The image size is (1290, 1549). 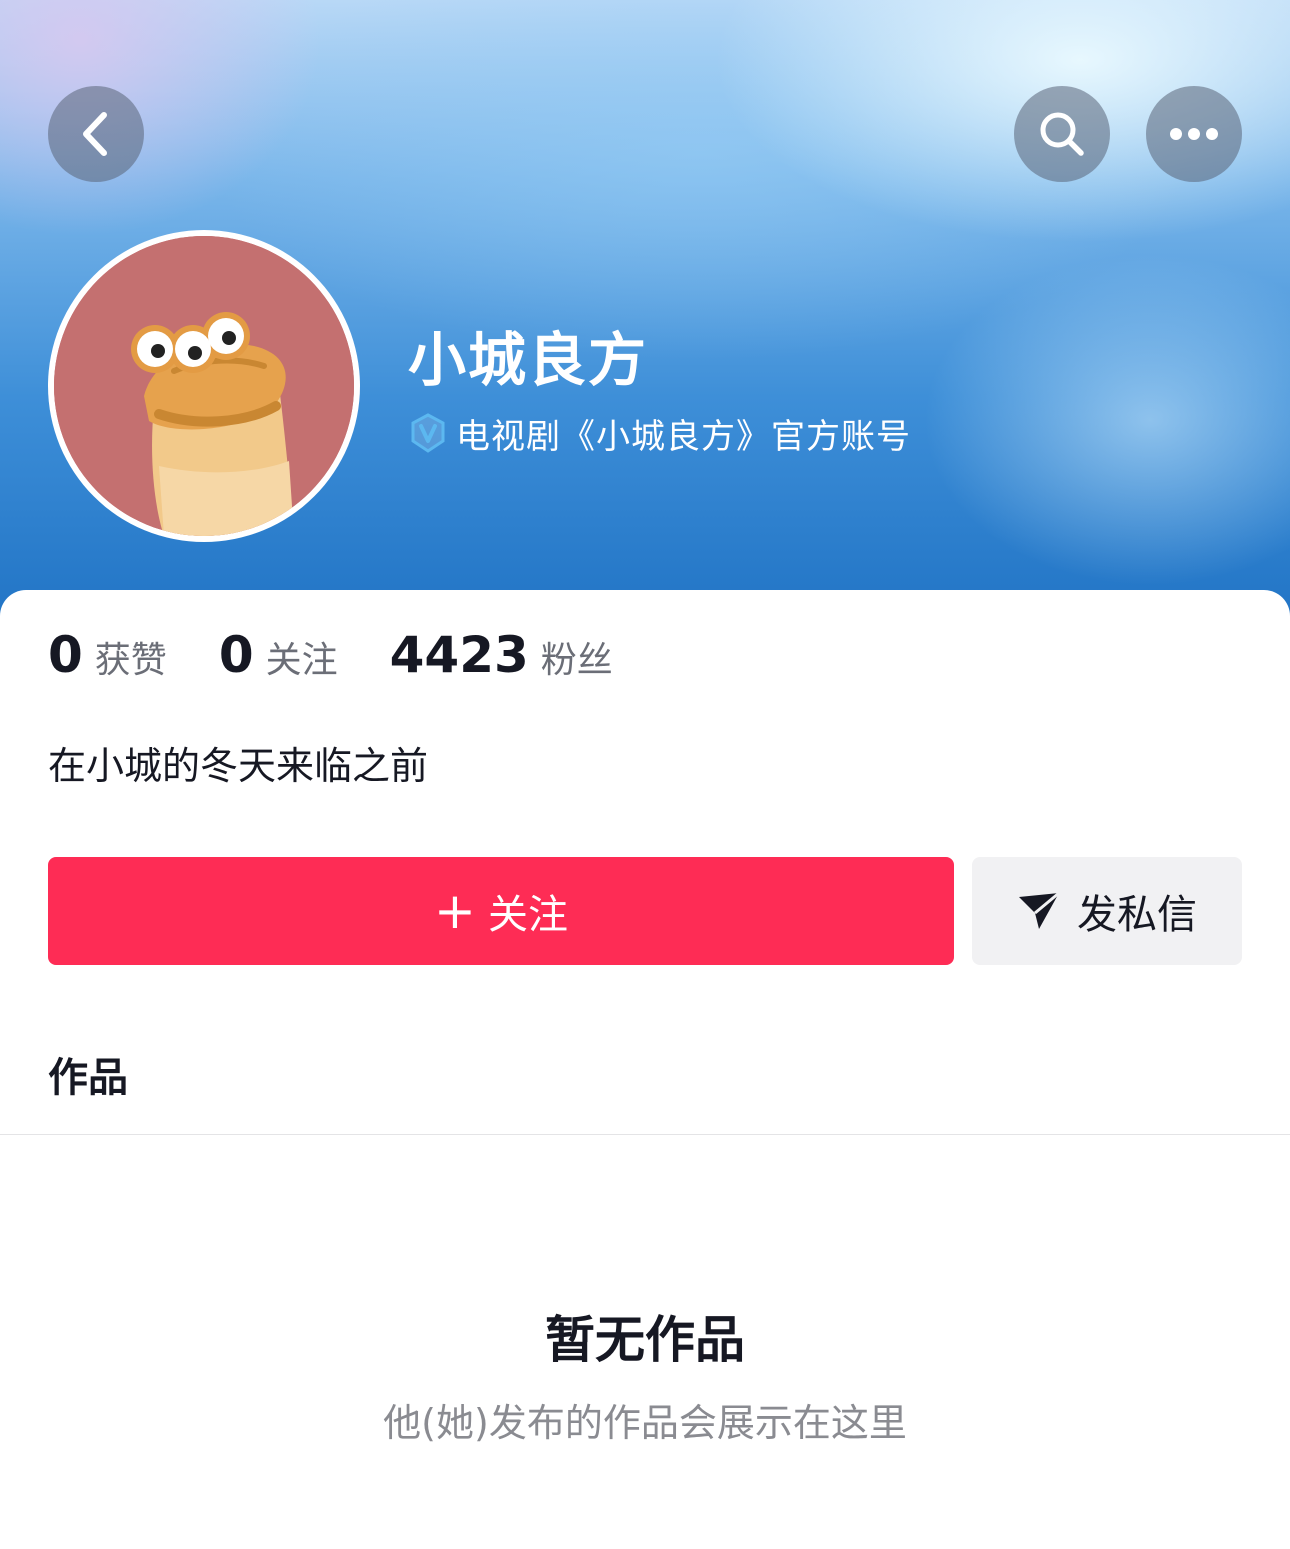 I want to click on stat-following-label: 关注, so click(x=301, y=660).